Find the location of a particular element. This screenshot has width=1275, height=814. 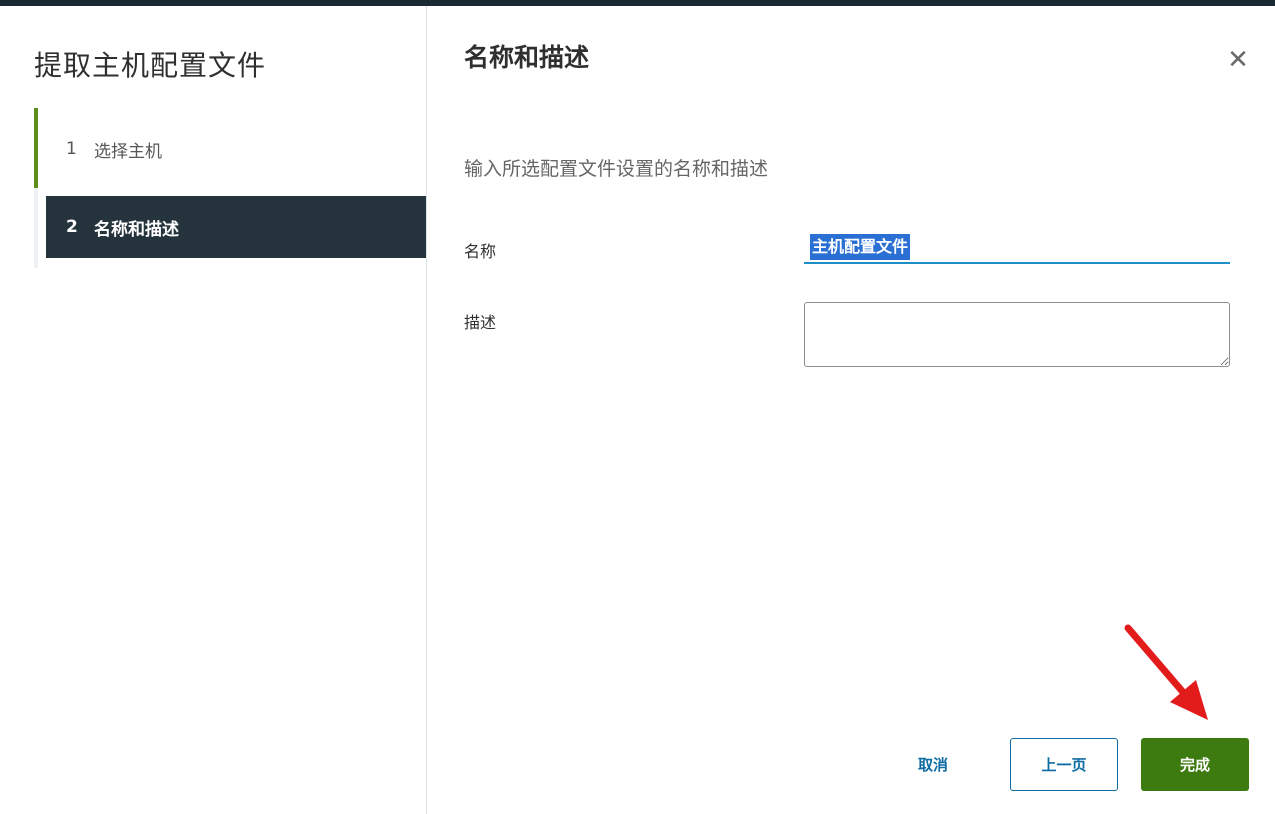

close-button: ✕ is located at coordinates (1238, 60).